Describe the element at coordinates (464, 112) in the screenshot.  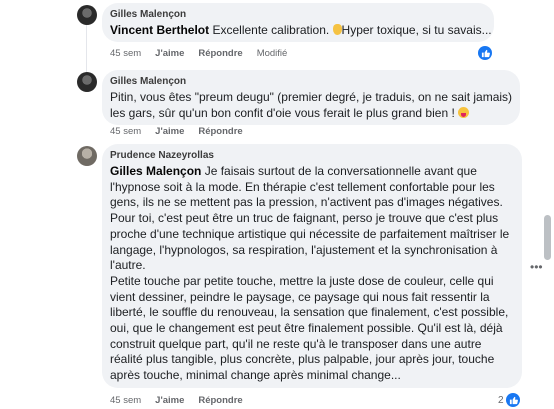
I see `tongue-out-emoji-icon` at that location.